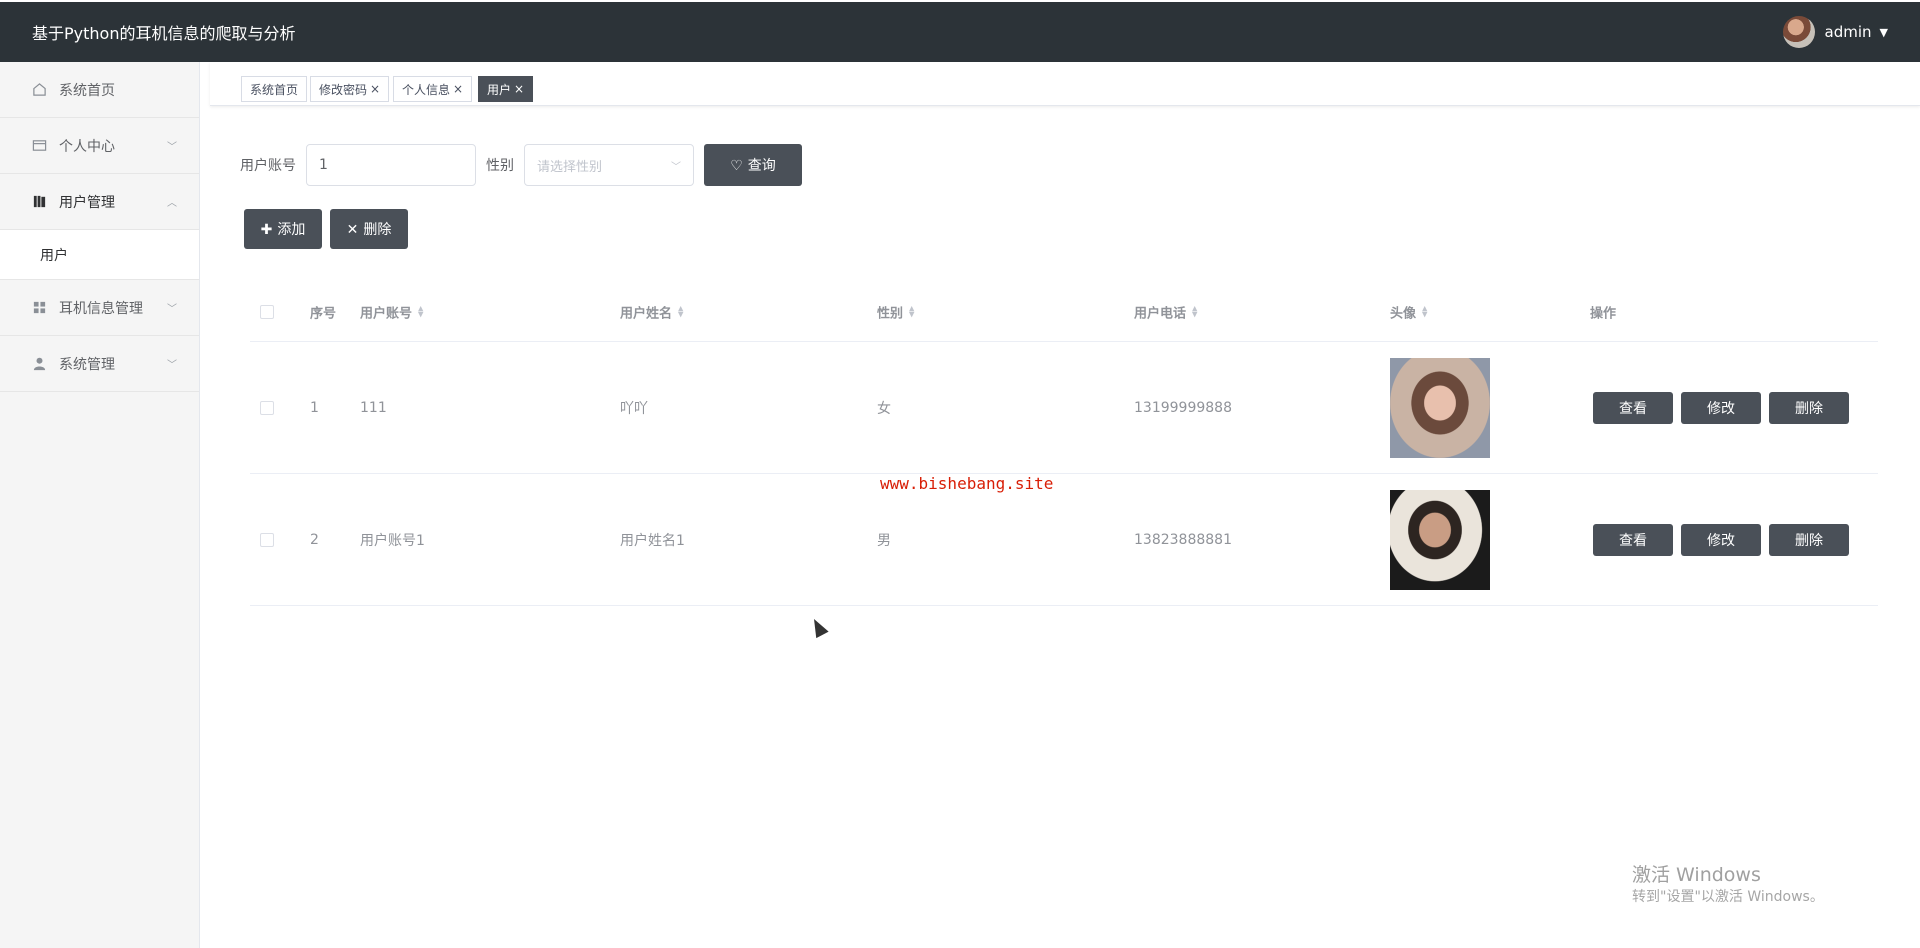  I want to click on sidebar-item-user-management: 用户管理 ︿, so click(99, 202).